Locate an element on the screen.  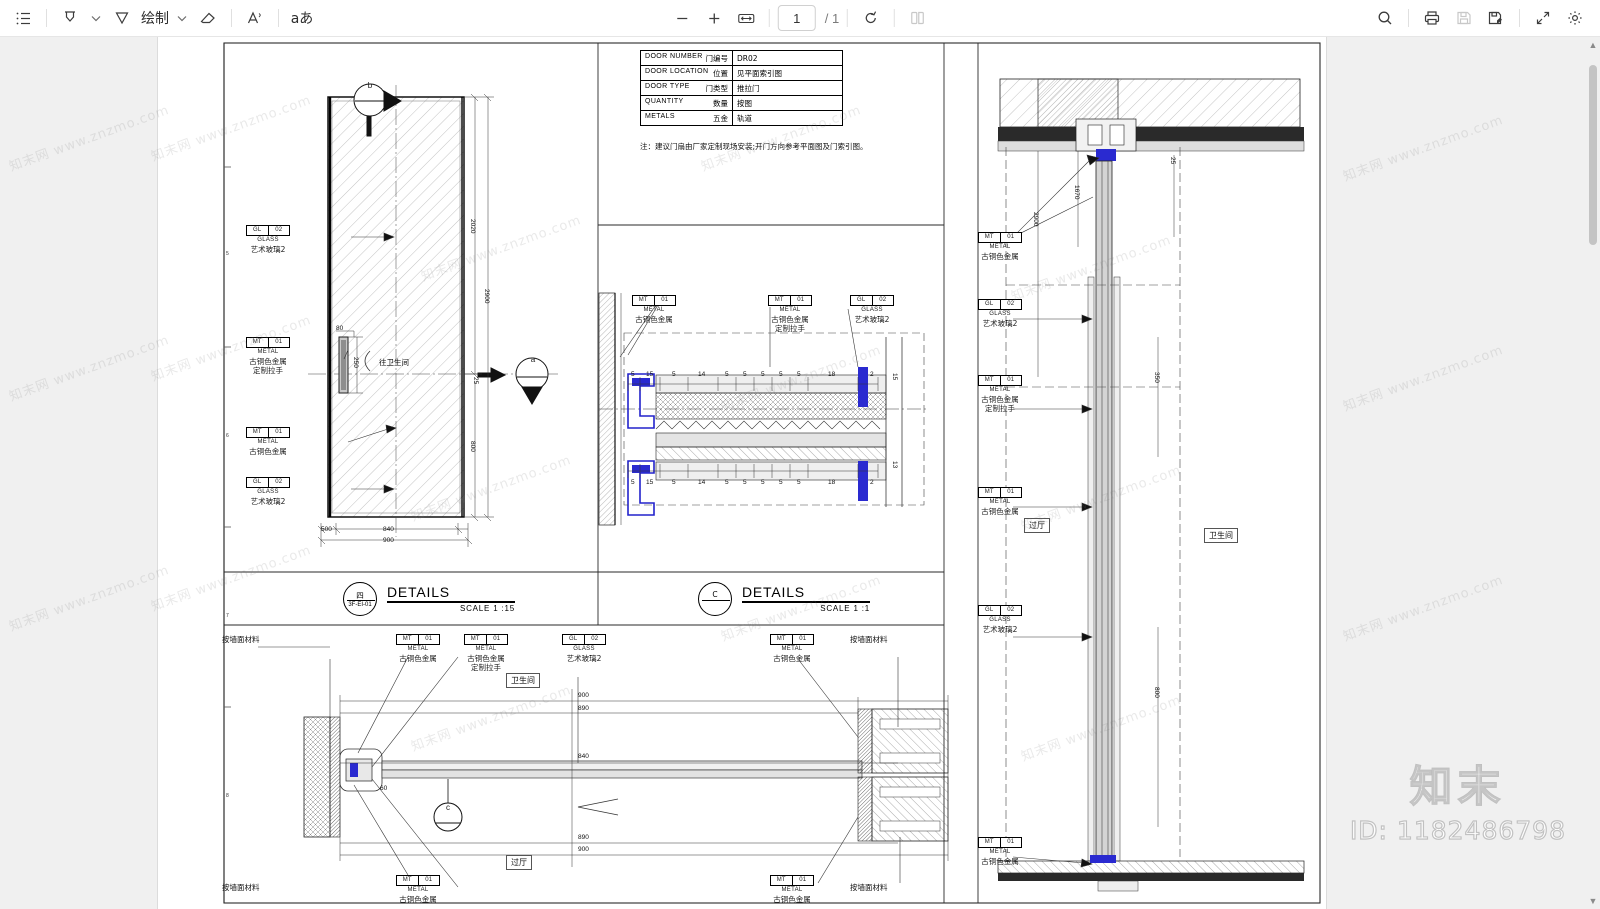
toolbar-left-group: 绘制 aあ is located at coordinates (158, 18).